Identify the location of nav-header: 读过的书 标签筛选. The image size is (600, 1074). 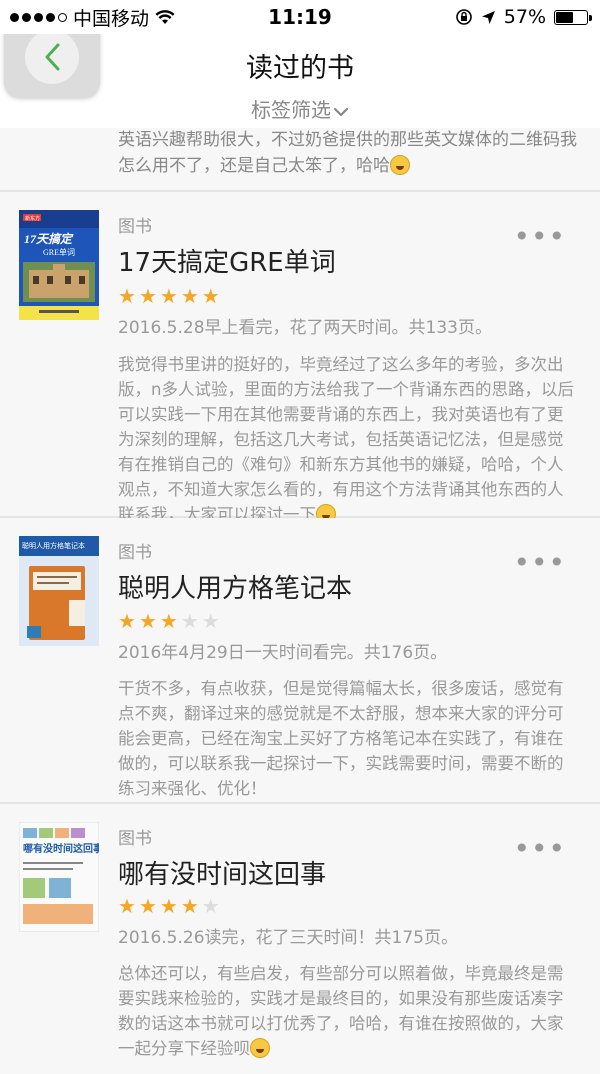
(300, 72).